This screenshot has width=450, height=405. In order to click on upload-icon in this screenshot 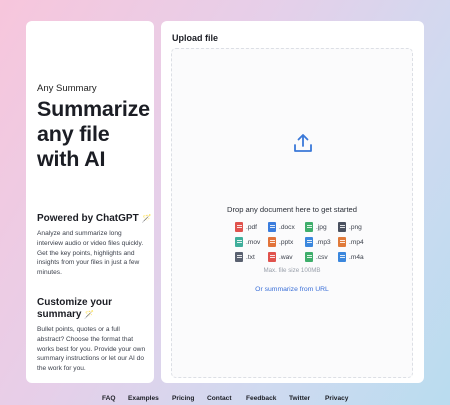, I will do `click(303, 143)`.